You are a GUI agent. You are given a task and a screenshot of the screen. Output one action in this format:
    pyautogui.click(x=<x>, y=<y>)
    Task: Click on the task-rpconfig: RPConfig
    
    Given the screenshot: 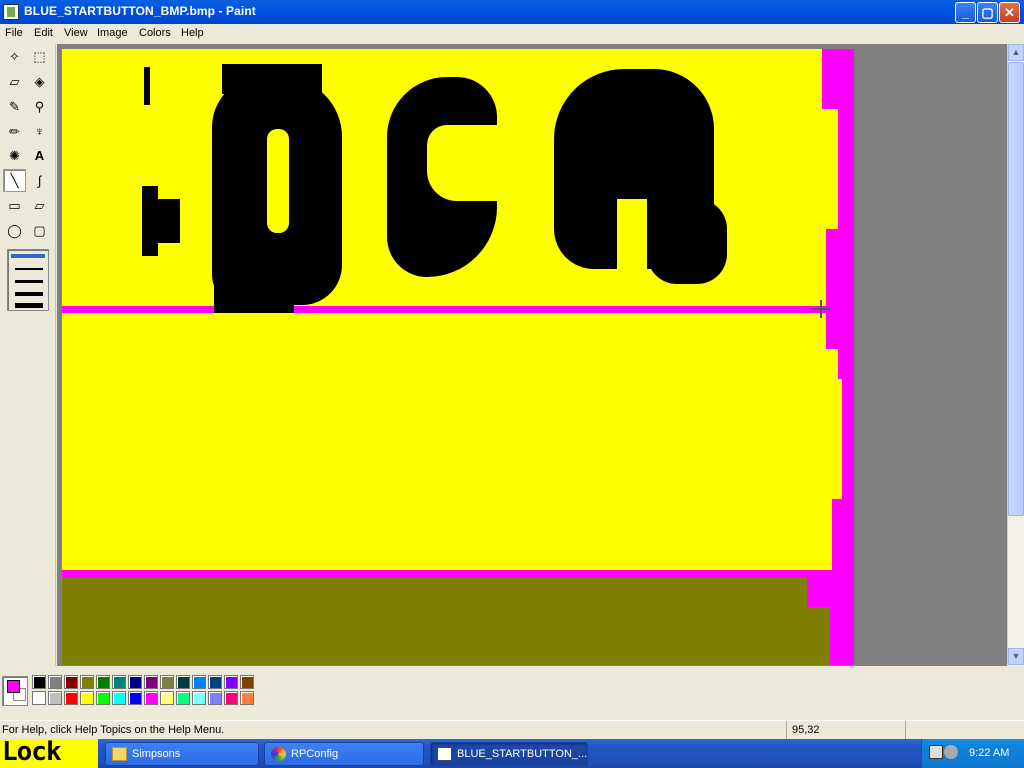 What is the action you would take?
    pyautogui.click(x=344, y=754)
    